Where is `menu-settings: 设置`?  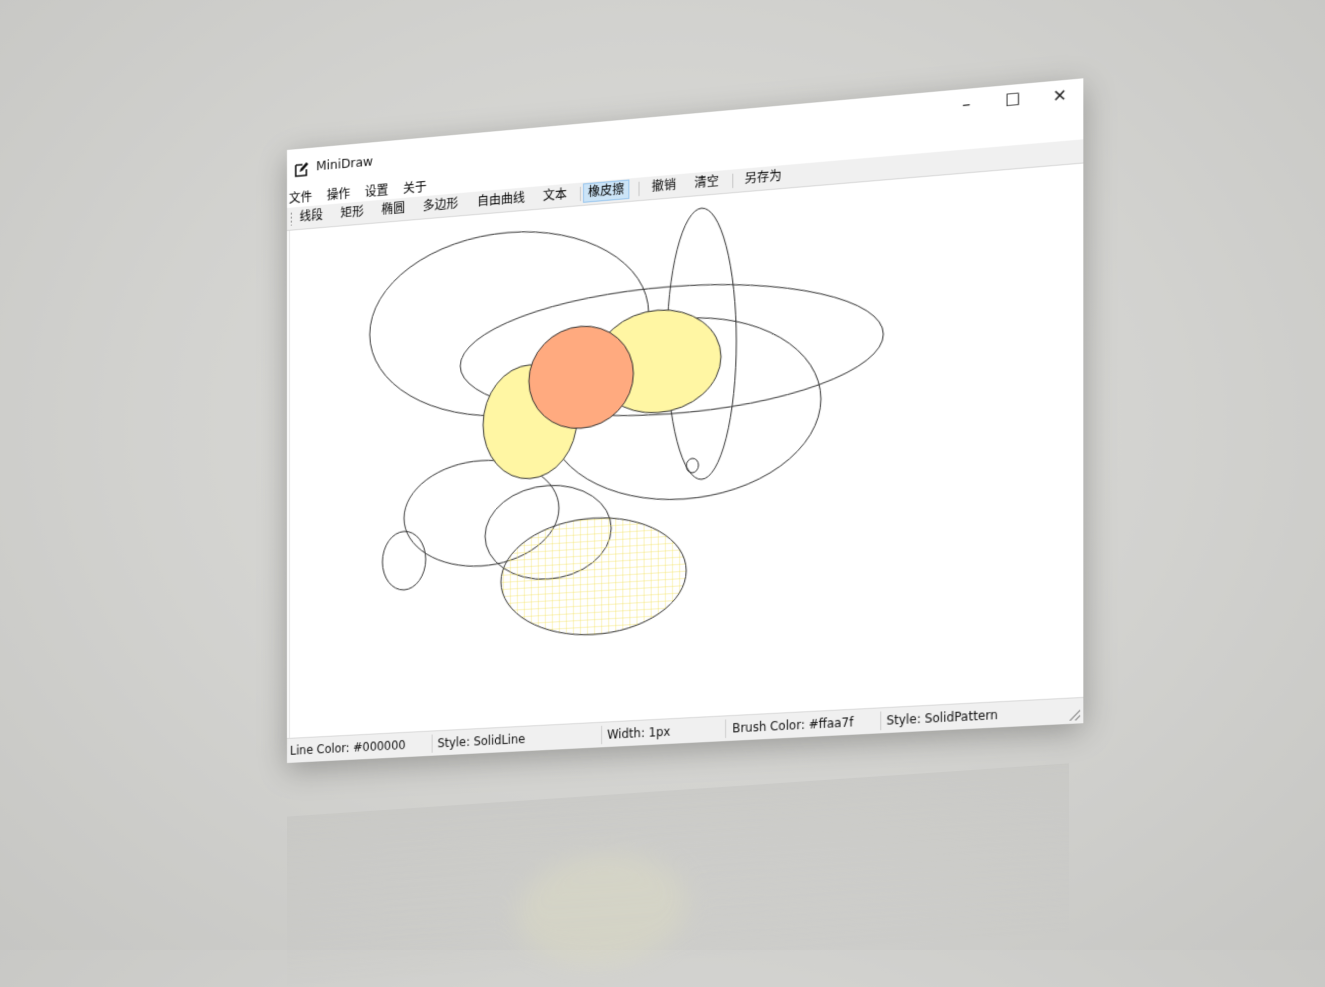
menu-settings: 设置 is located at coordinates (377, 190).